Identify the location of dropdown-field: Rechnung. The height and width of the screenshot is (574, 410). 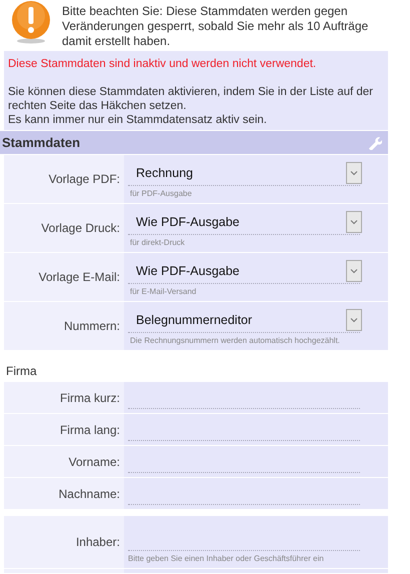
(244, 173).